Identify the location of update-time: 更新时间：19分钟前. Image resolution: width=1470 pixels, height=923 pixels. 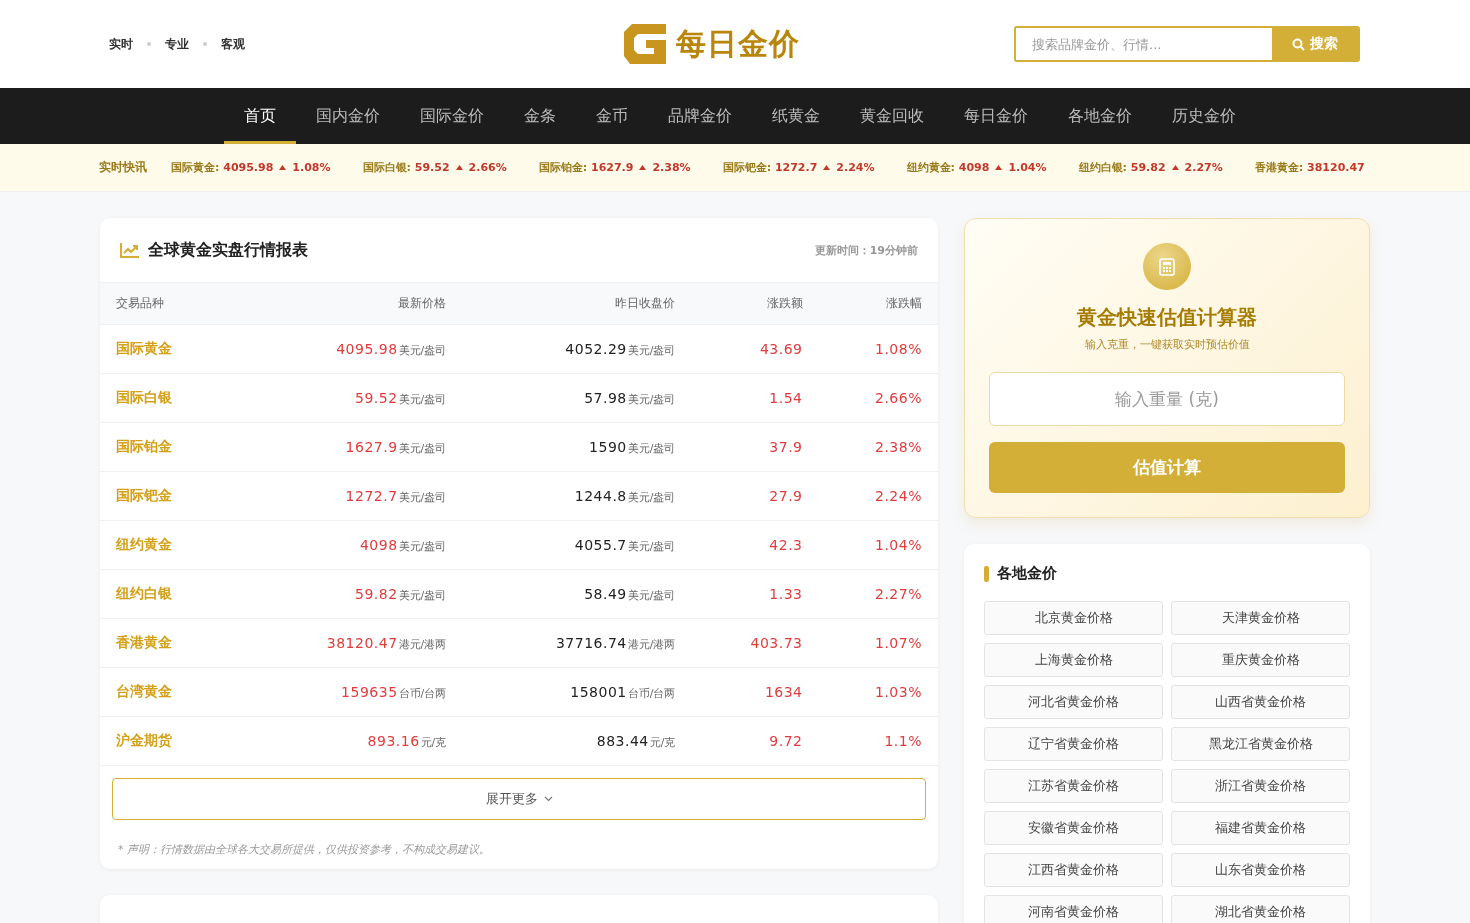
(866, 250).